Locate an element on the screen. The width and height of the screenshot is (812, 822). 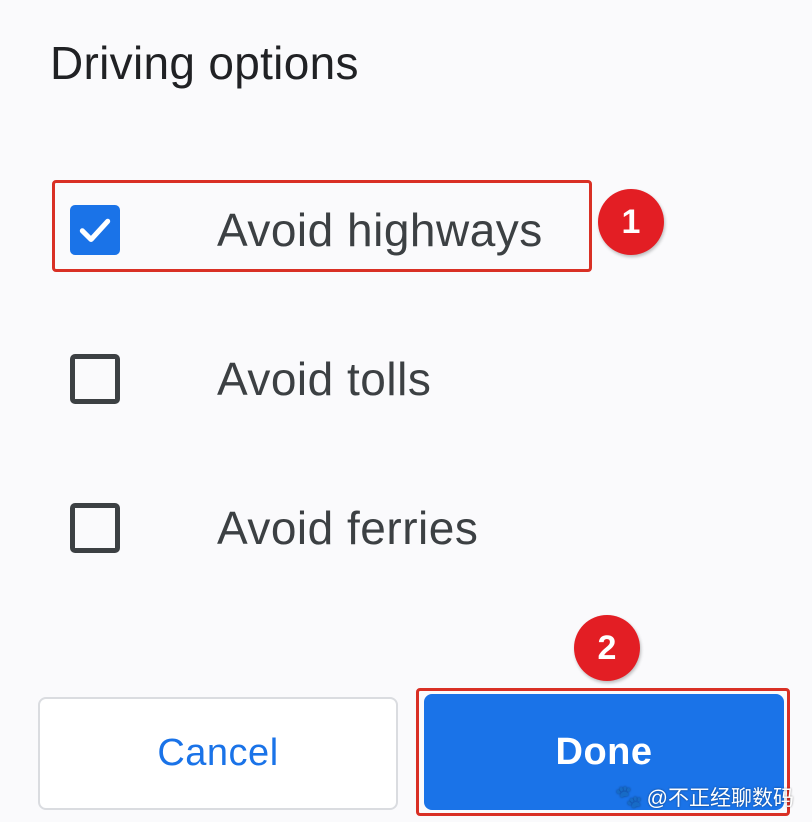
paw-icon: 🐾 is located at coordinates (629, 796).